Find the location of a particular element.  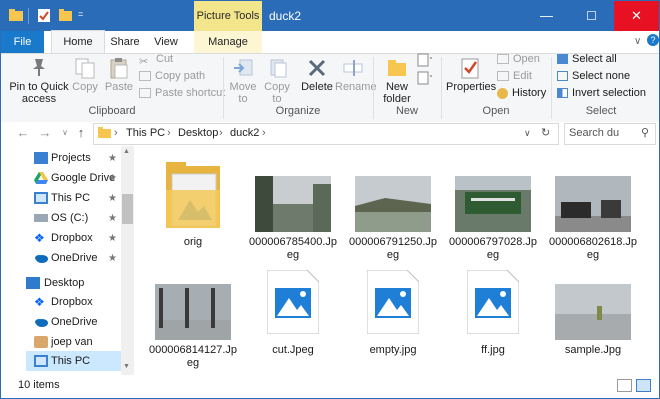

delete-button: Delete is located at coordinates (317, 75).